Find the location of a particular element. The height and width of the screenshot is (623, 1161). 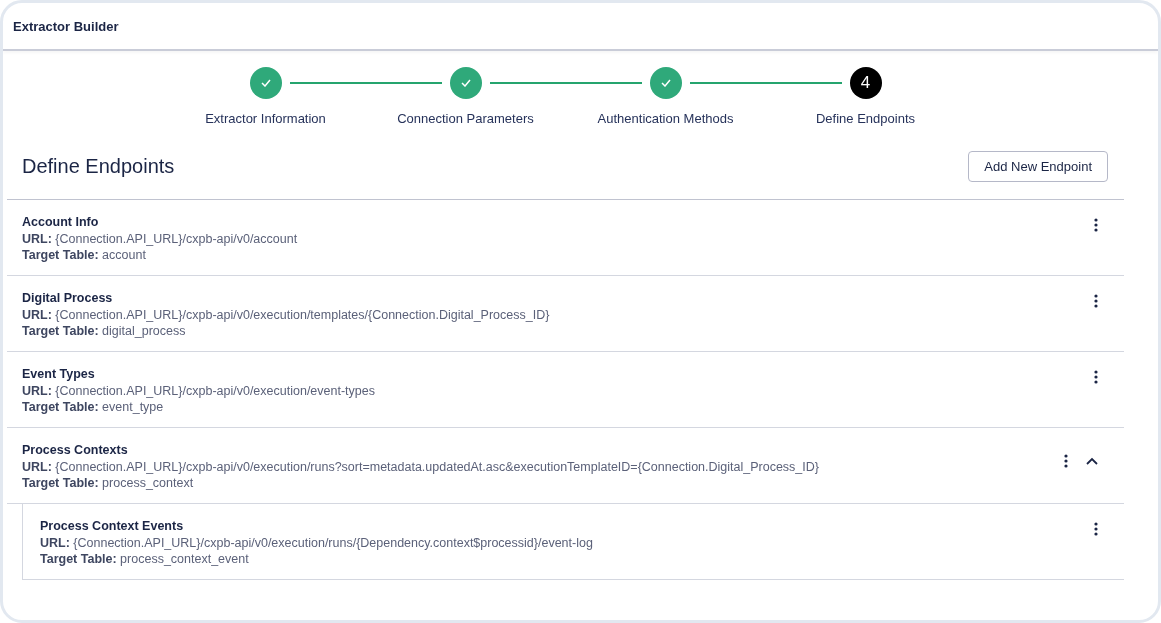

window-title: Extractor Builder is located at coordinates (66, 26).